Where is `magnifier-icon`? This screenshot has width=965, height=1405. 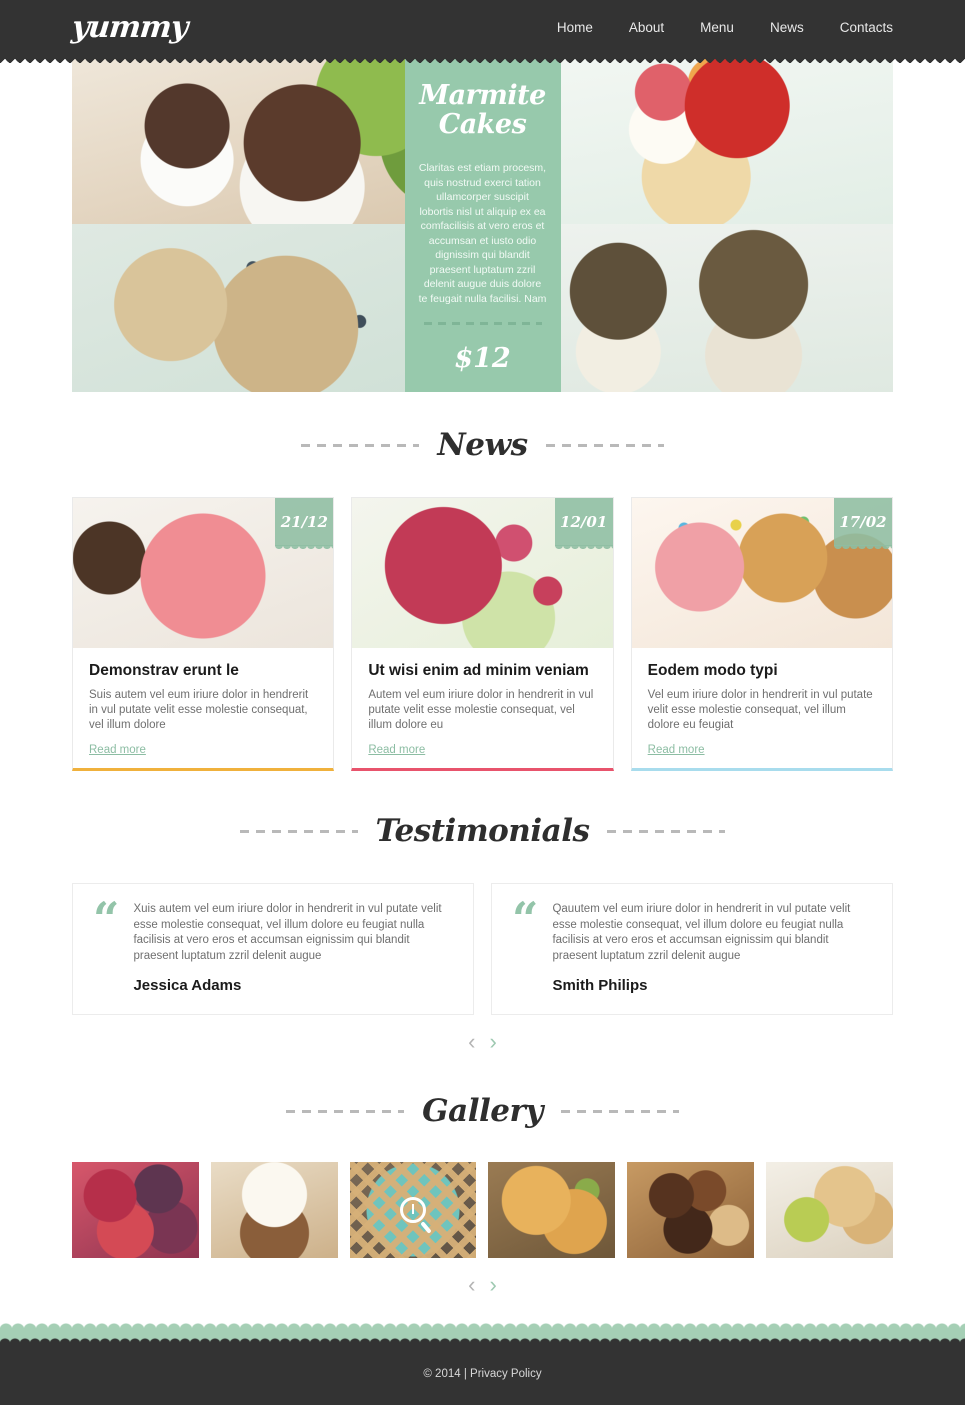
magnifier-icon is located at coordinates (413, 1210).